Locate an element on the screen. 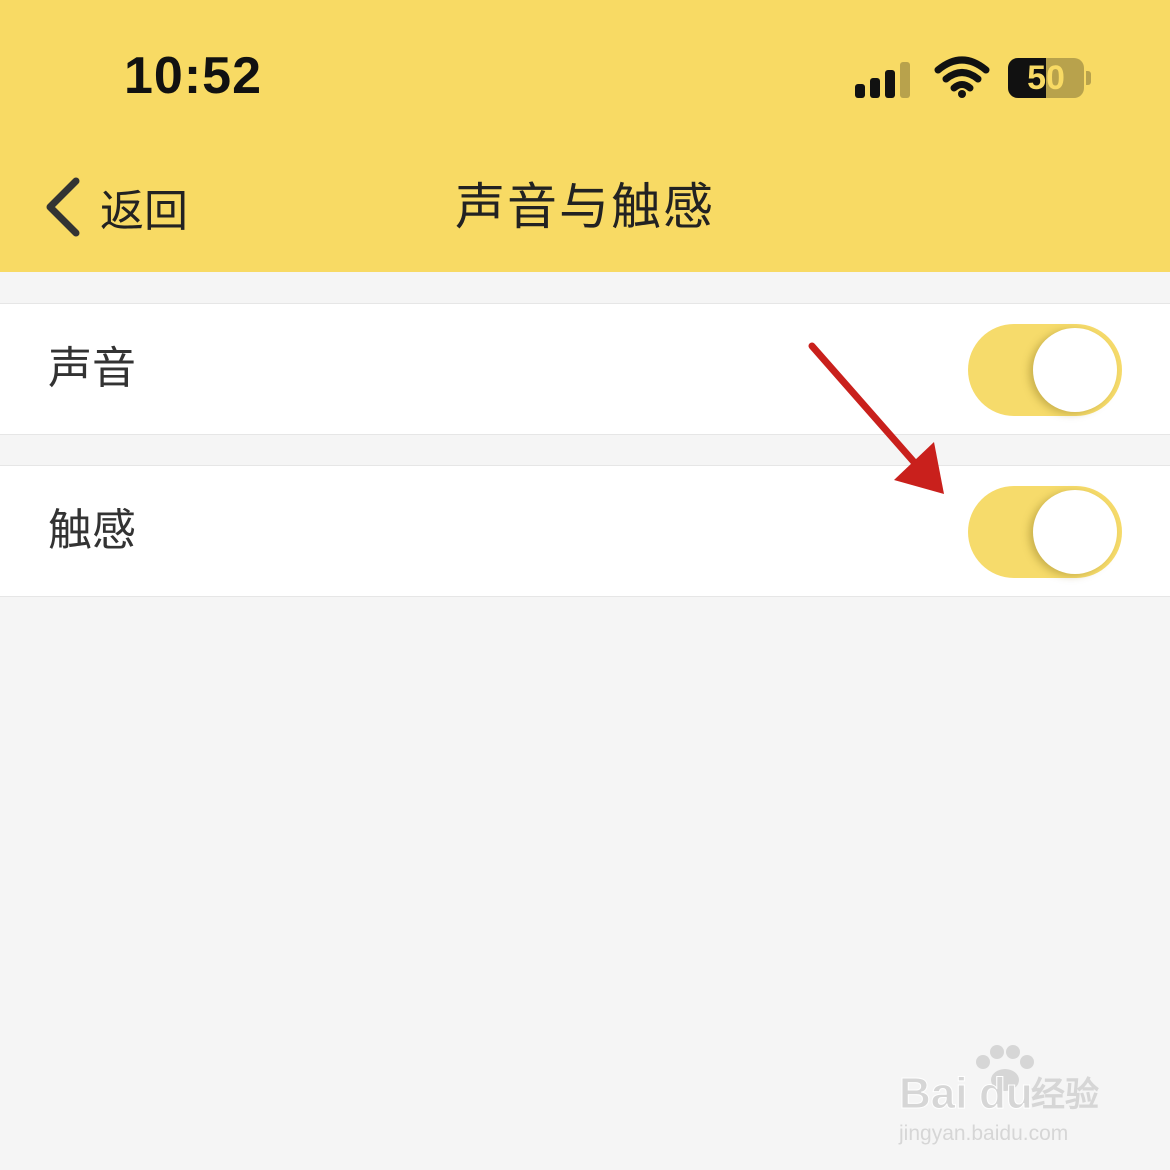 The width and height of the screenshot is (1170, 1170). back-button: 返回 is located at coordinates (114, 207).